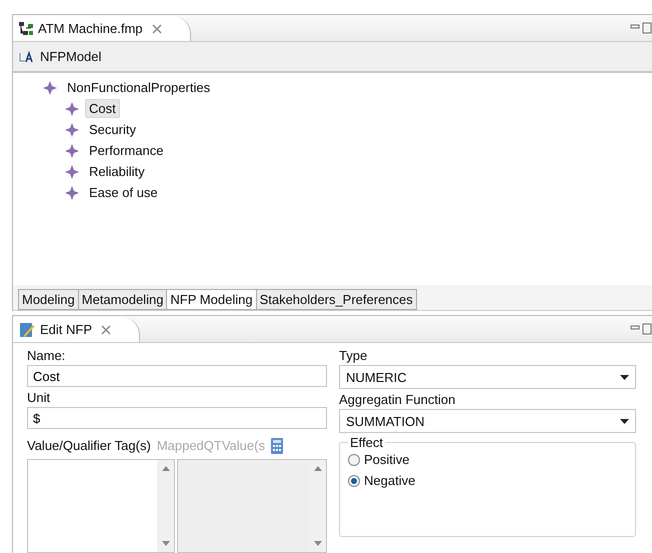 This screenshot has height=553, width=652. Describe the element at coordinates (487, 377) in the screenshot. I see `type-dropdown: NUMERIC` at that location.